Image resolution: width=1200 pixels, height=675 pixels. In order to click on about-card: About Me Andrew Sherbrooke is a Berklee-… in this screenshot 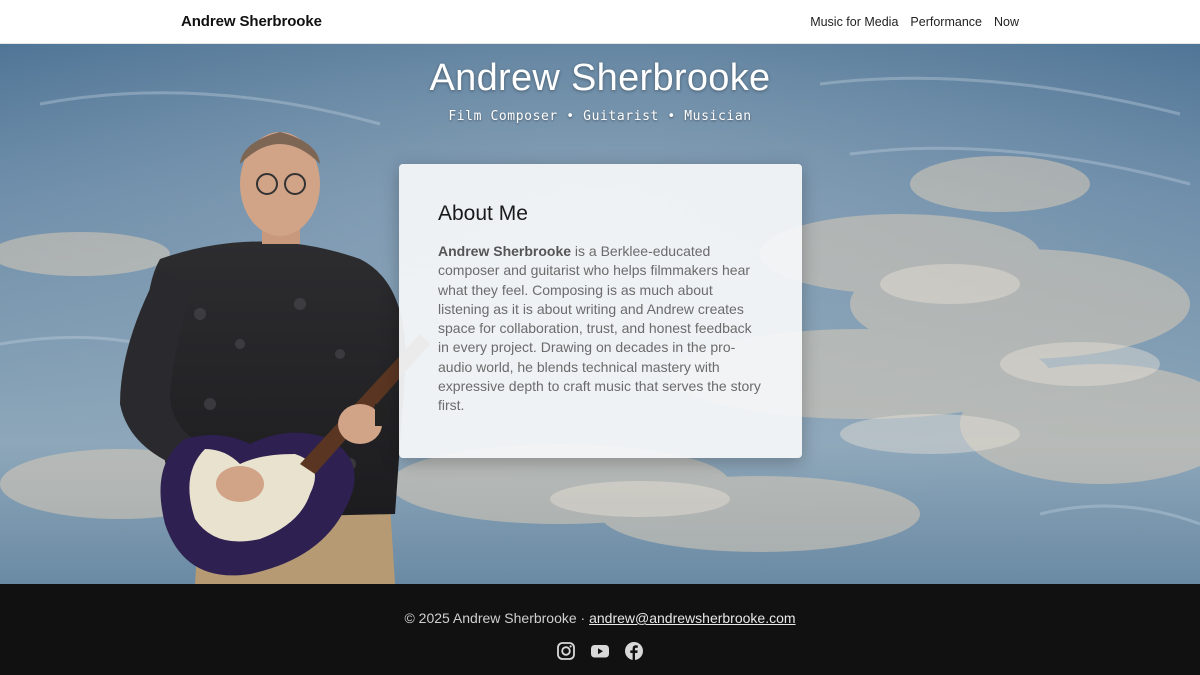, I will do `click(600, 311)`.